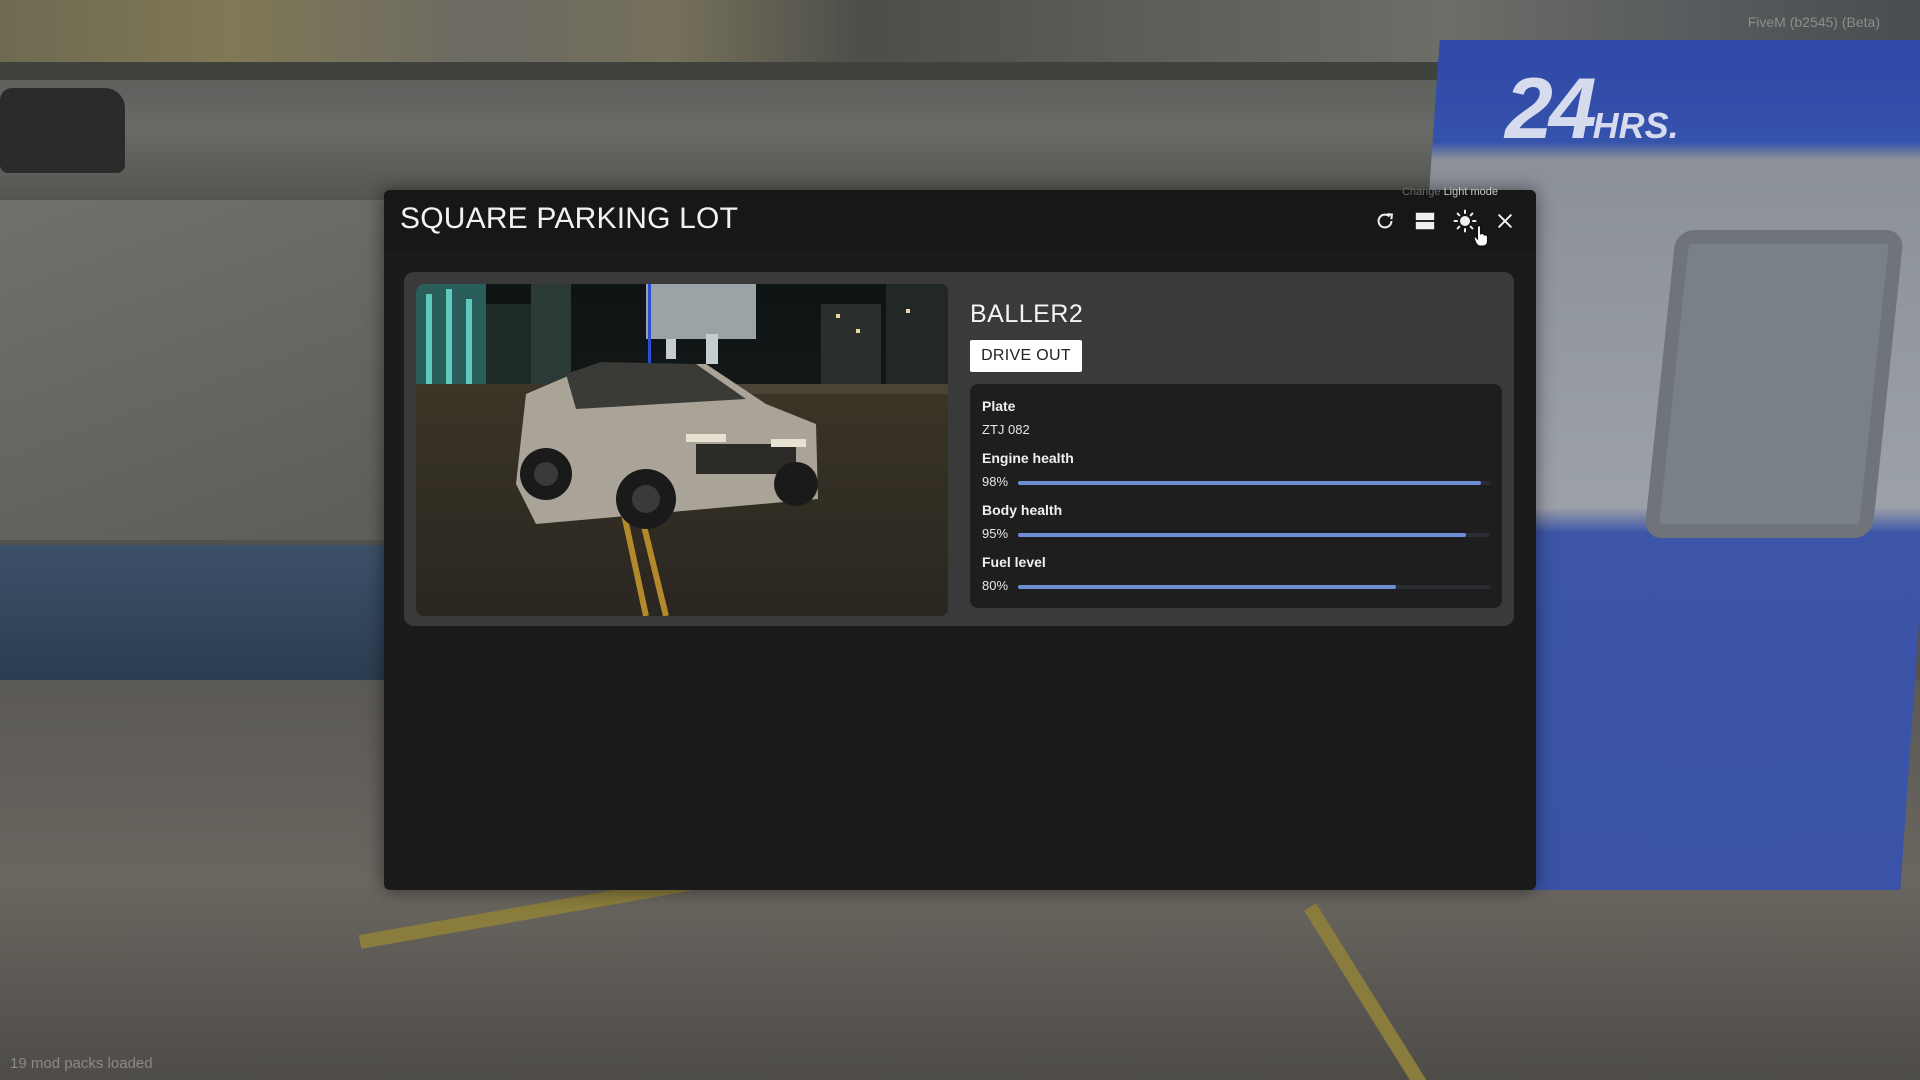  What do you see at coordinates (1026, 356) in the screenshot?
I see `drive-out-button: DRIVE OUT` at bounding box center [1026, 356].